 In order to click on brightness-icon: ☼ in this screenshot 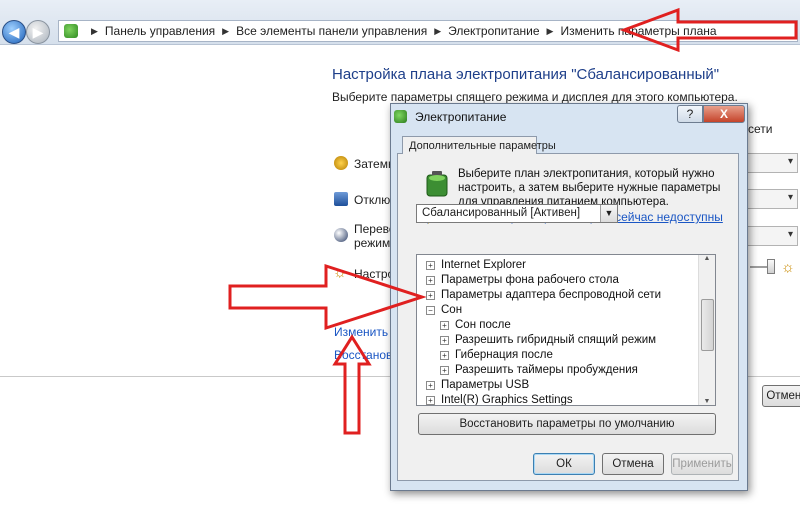, I will do `click(788, 267)`.